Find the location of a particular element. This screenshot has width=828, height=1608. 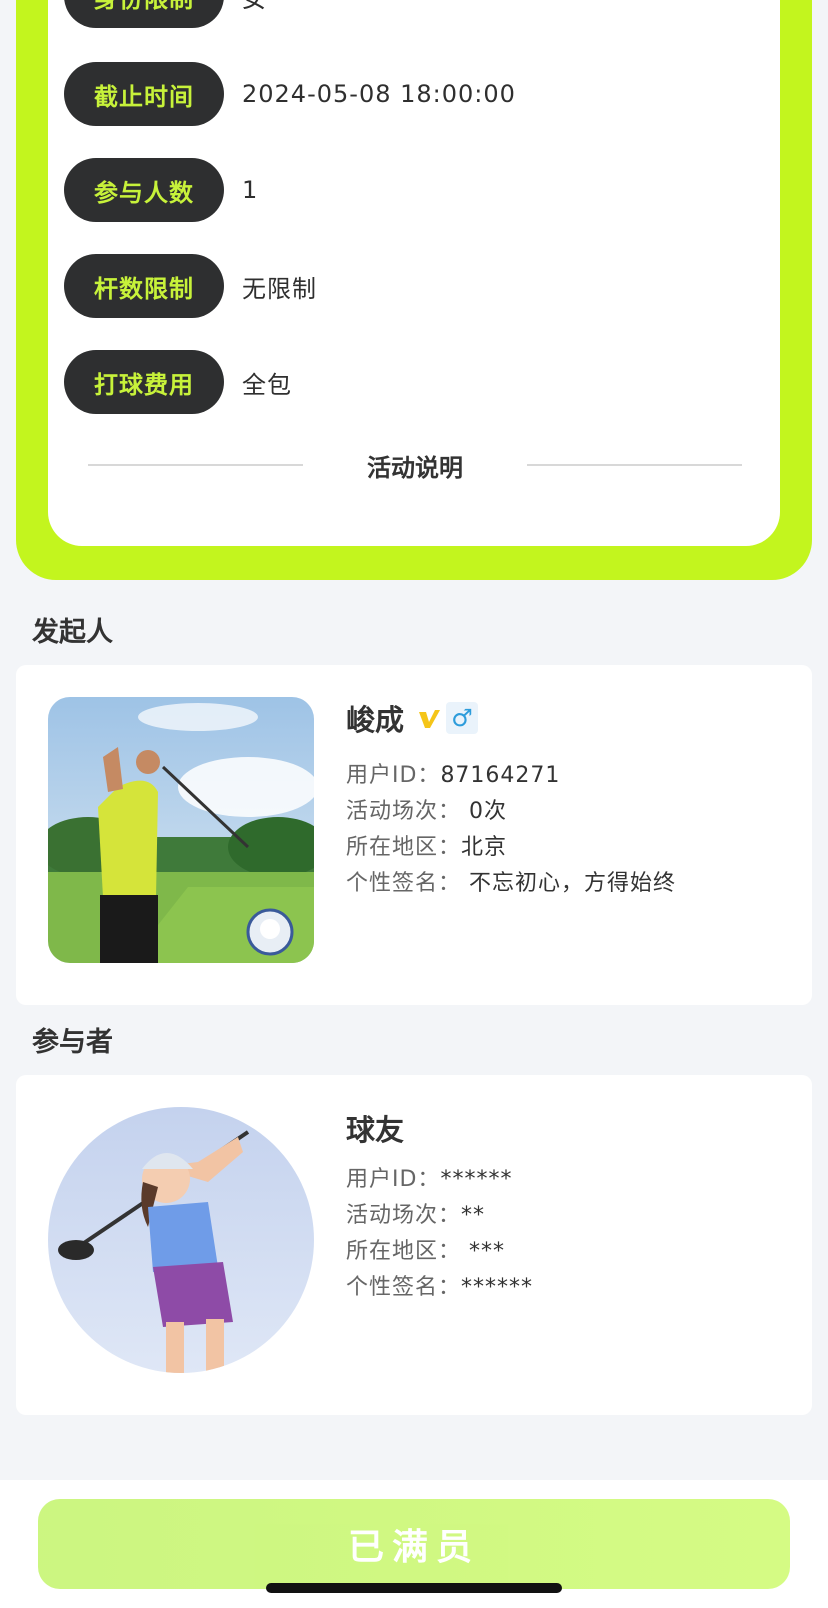

full-status-button: 已满员 is located at coordinates (414, 1544).